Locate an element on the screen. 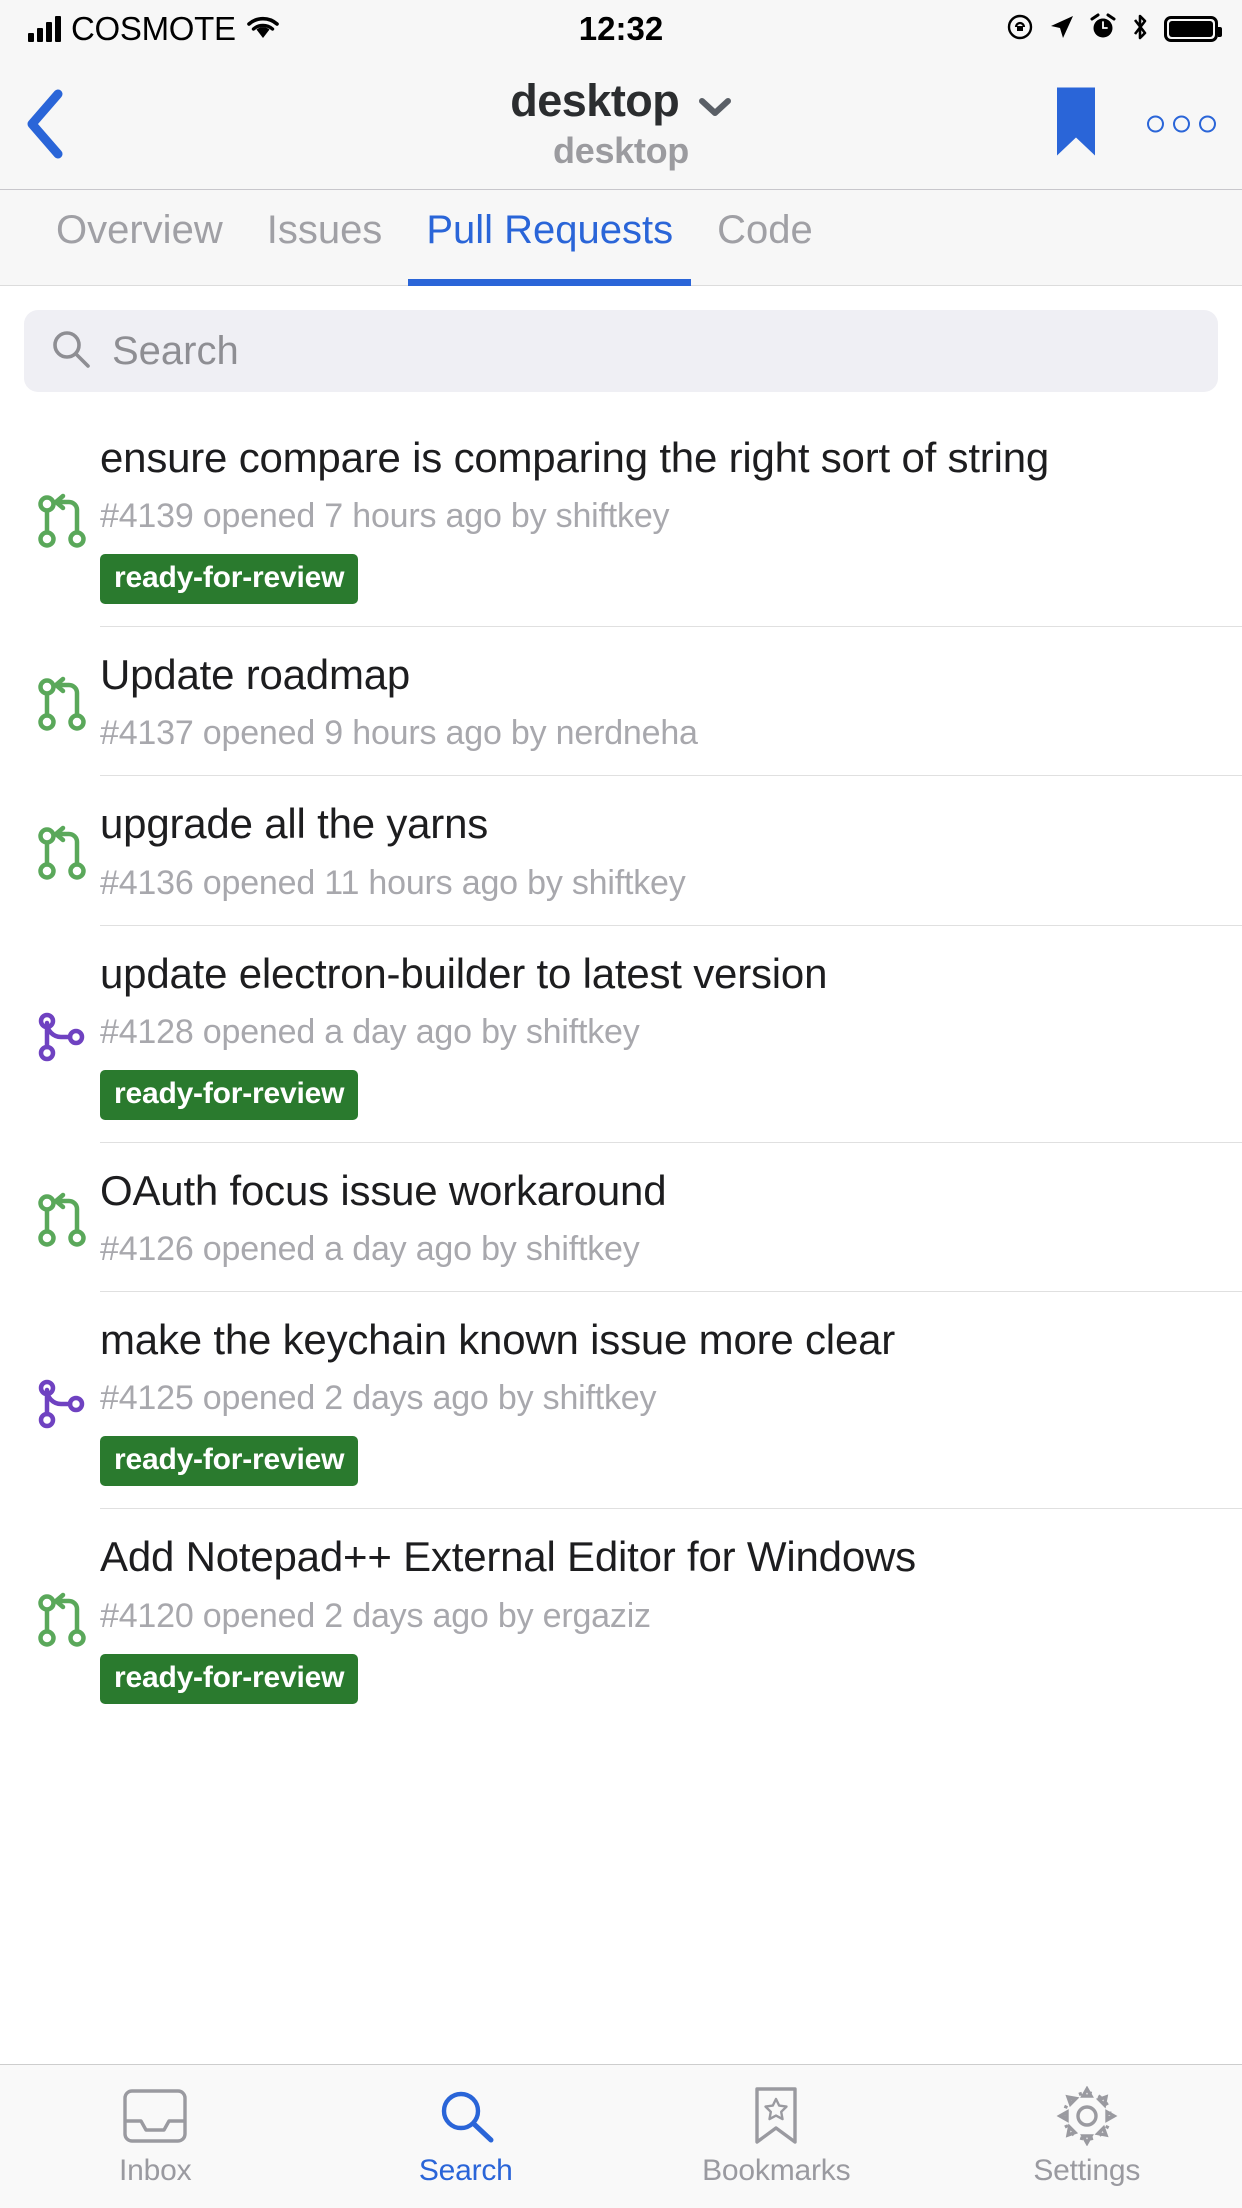 The width and height of the screenshot is (1242, 2208). navigation-bar: desktop desktop is located at coordinates (621, 124).